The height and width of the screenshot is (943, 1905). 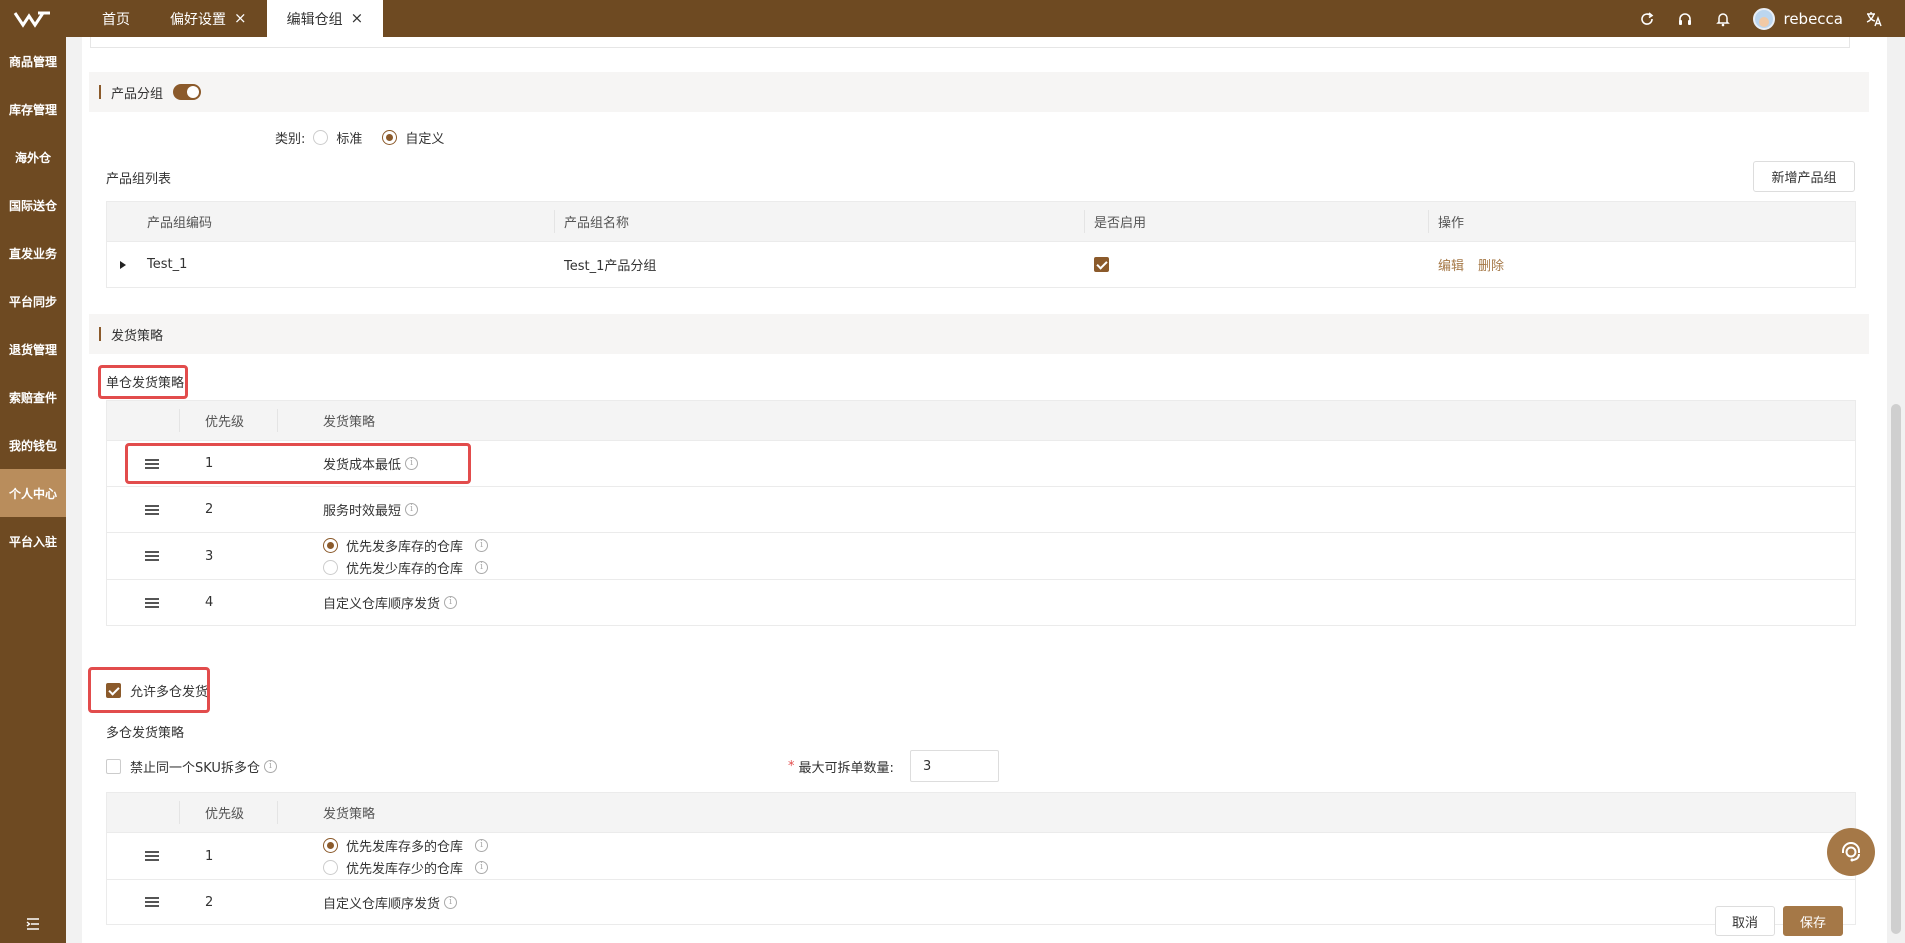 I want to click on scrollbar-thumb, so click(x=1896, y=669).